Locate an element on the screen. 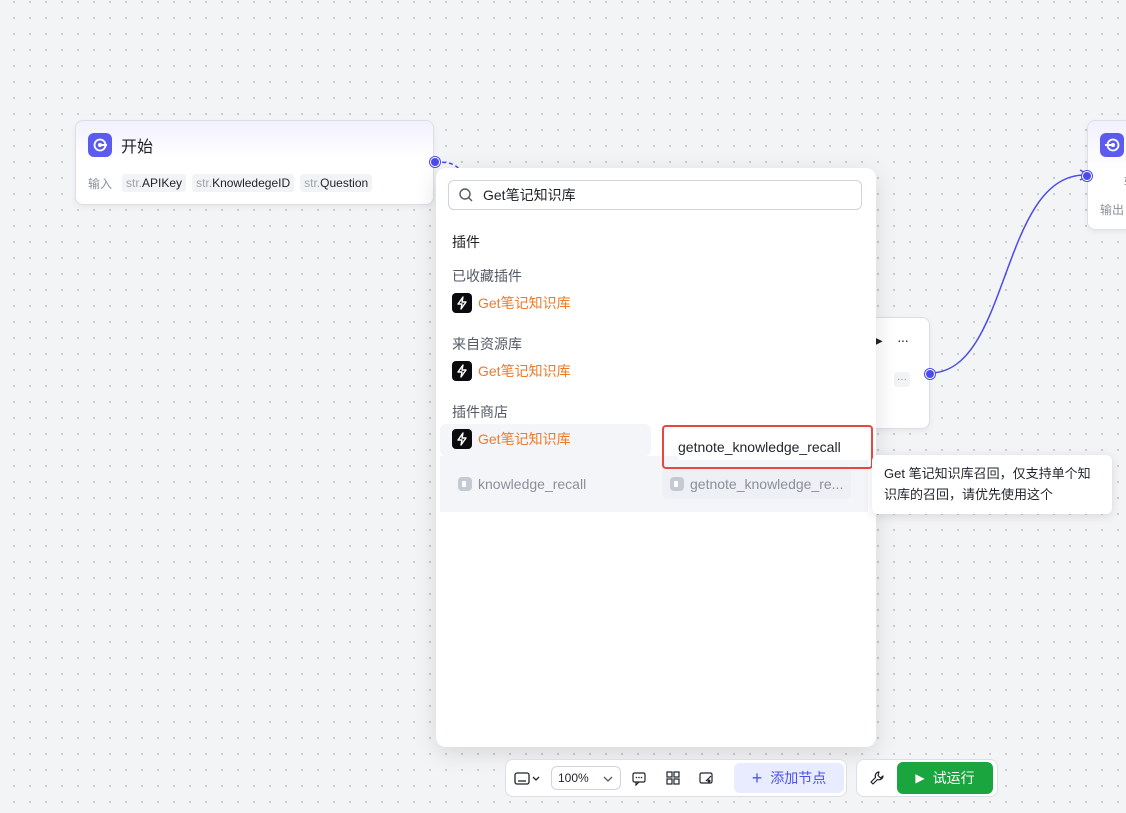 The width and height of the screenshot is (1126, 813). param-tag: str.APIKey is located at coordinates (154, 183).